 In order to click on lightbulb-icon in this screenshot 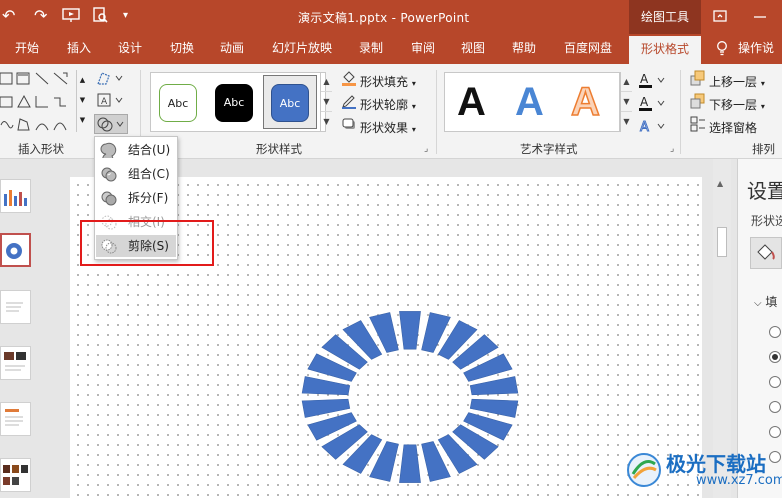, I will do `click(722, 48)`.